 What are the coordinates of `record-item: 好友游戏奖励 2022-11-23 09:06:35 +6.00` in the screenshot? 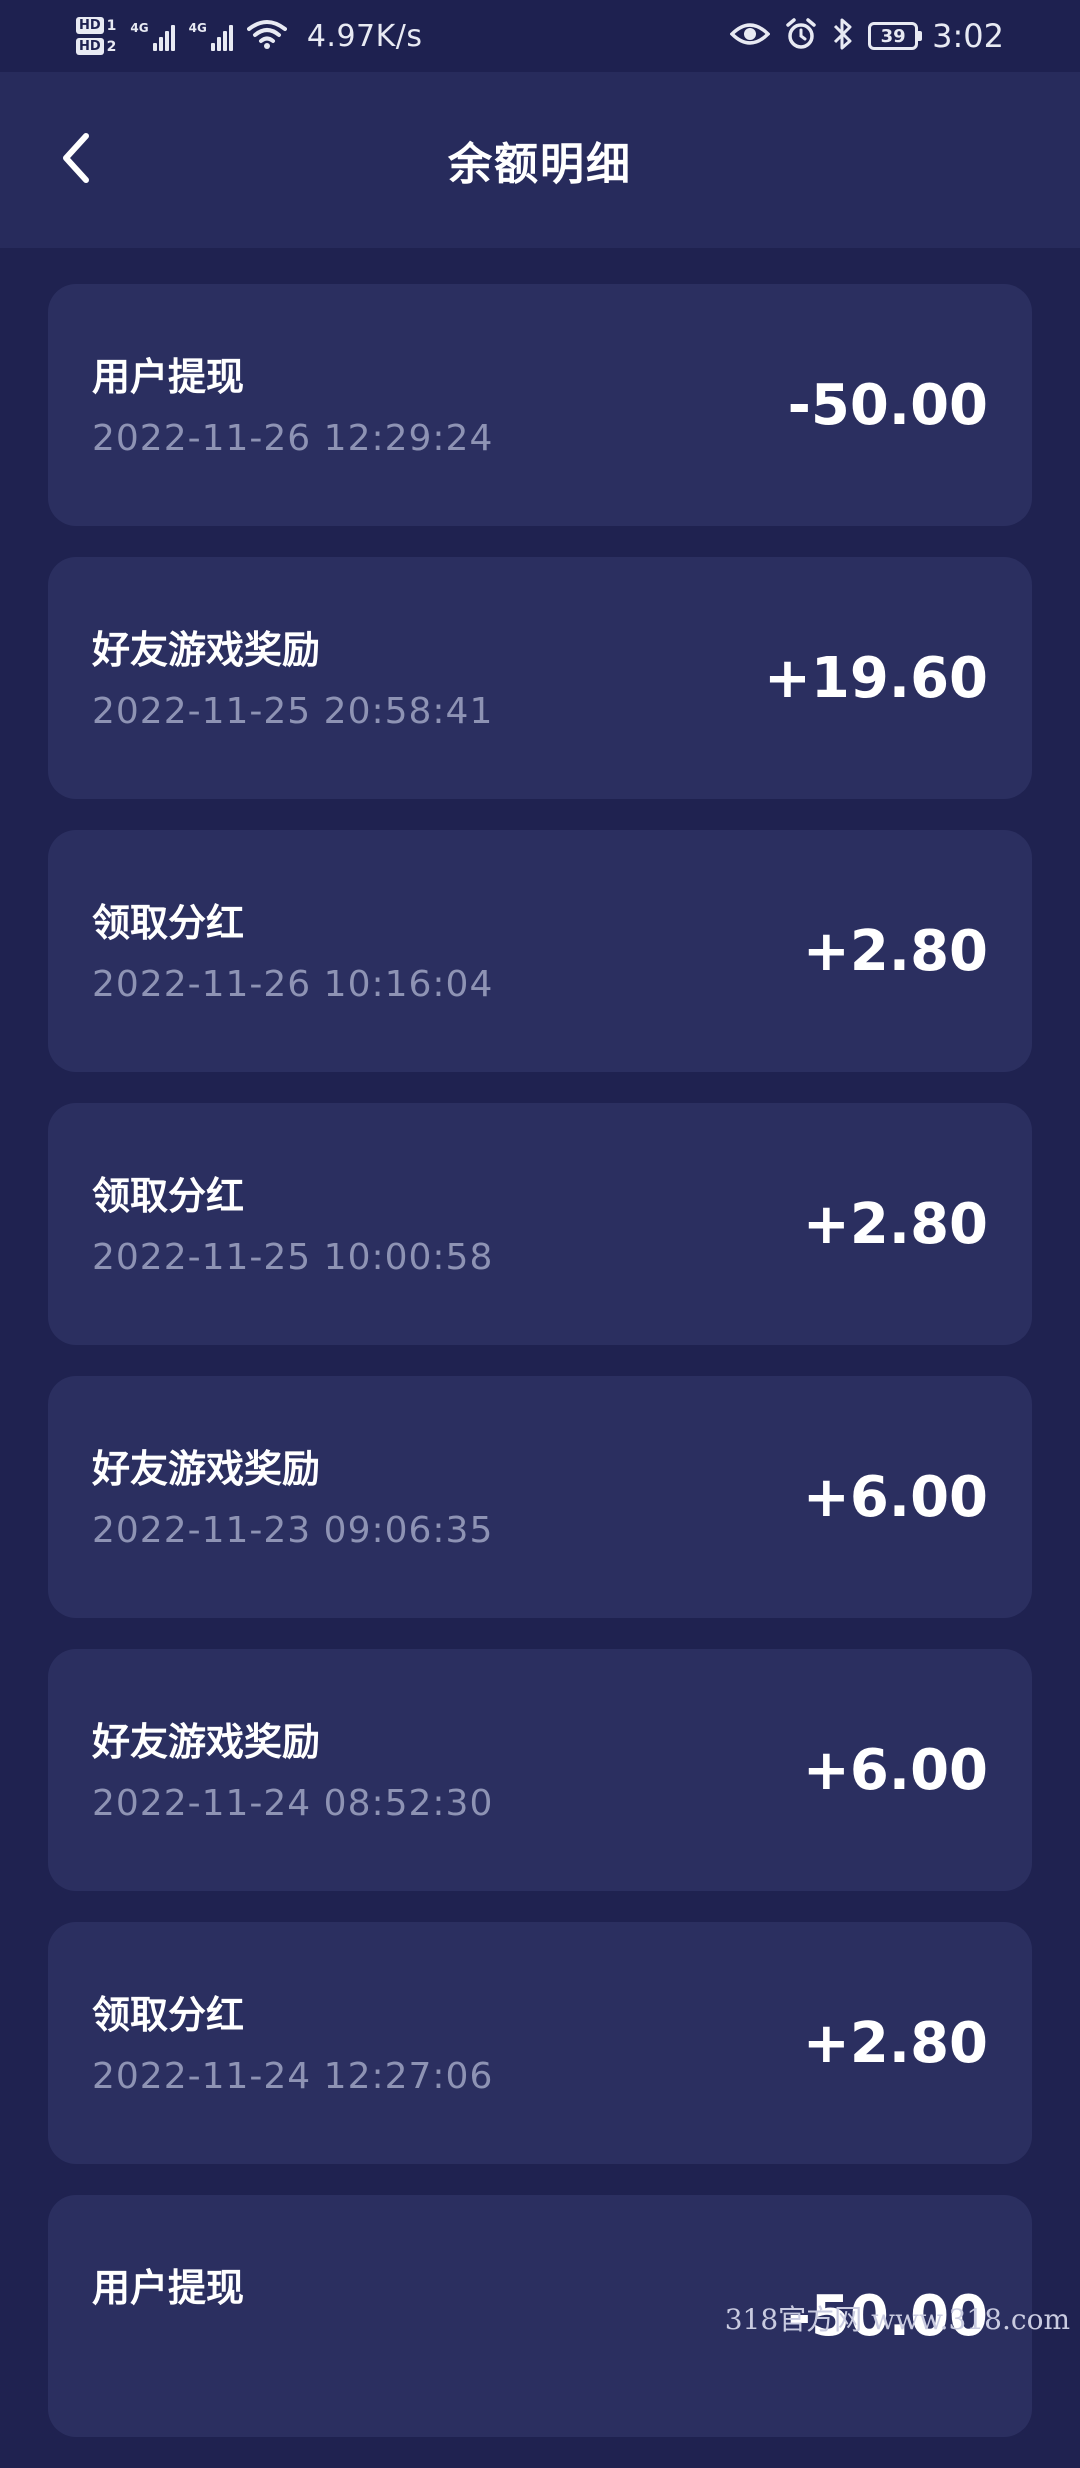 It's located at (540, 1497).